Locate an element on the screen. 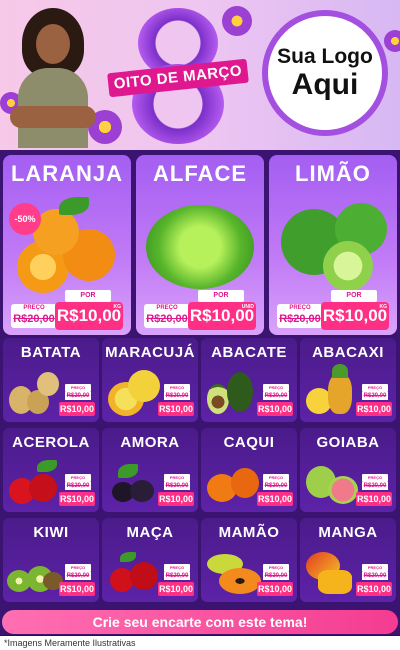  lime-image is located at coordinates (333, 243).